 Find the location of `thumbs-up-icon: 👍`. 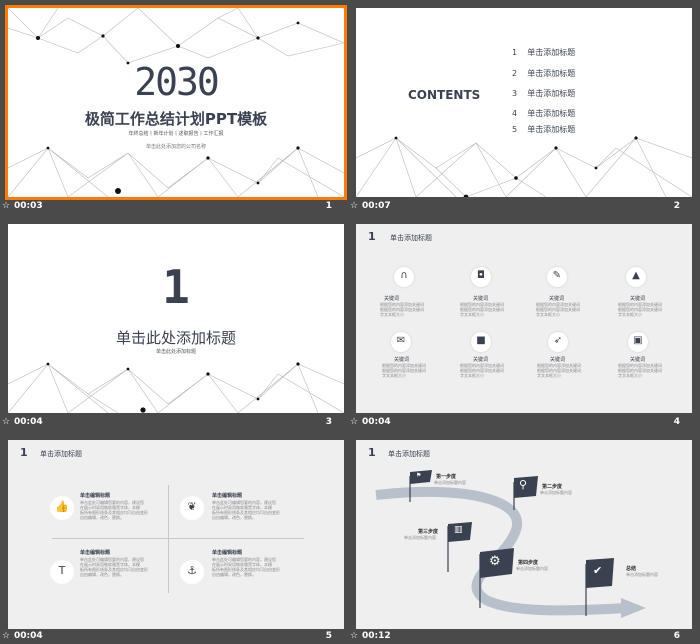

thumbs-up-icon: 👍 is located at coordinates (62, 508).